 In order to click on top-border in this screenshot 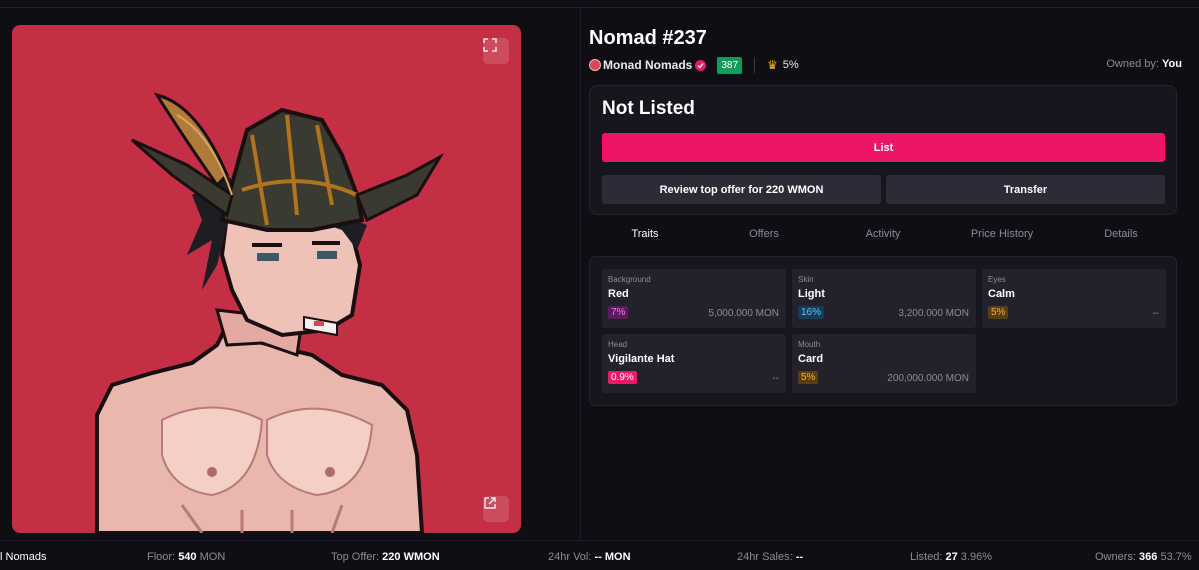, I will do `click(599, 7)`.